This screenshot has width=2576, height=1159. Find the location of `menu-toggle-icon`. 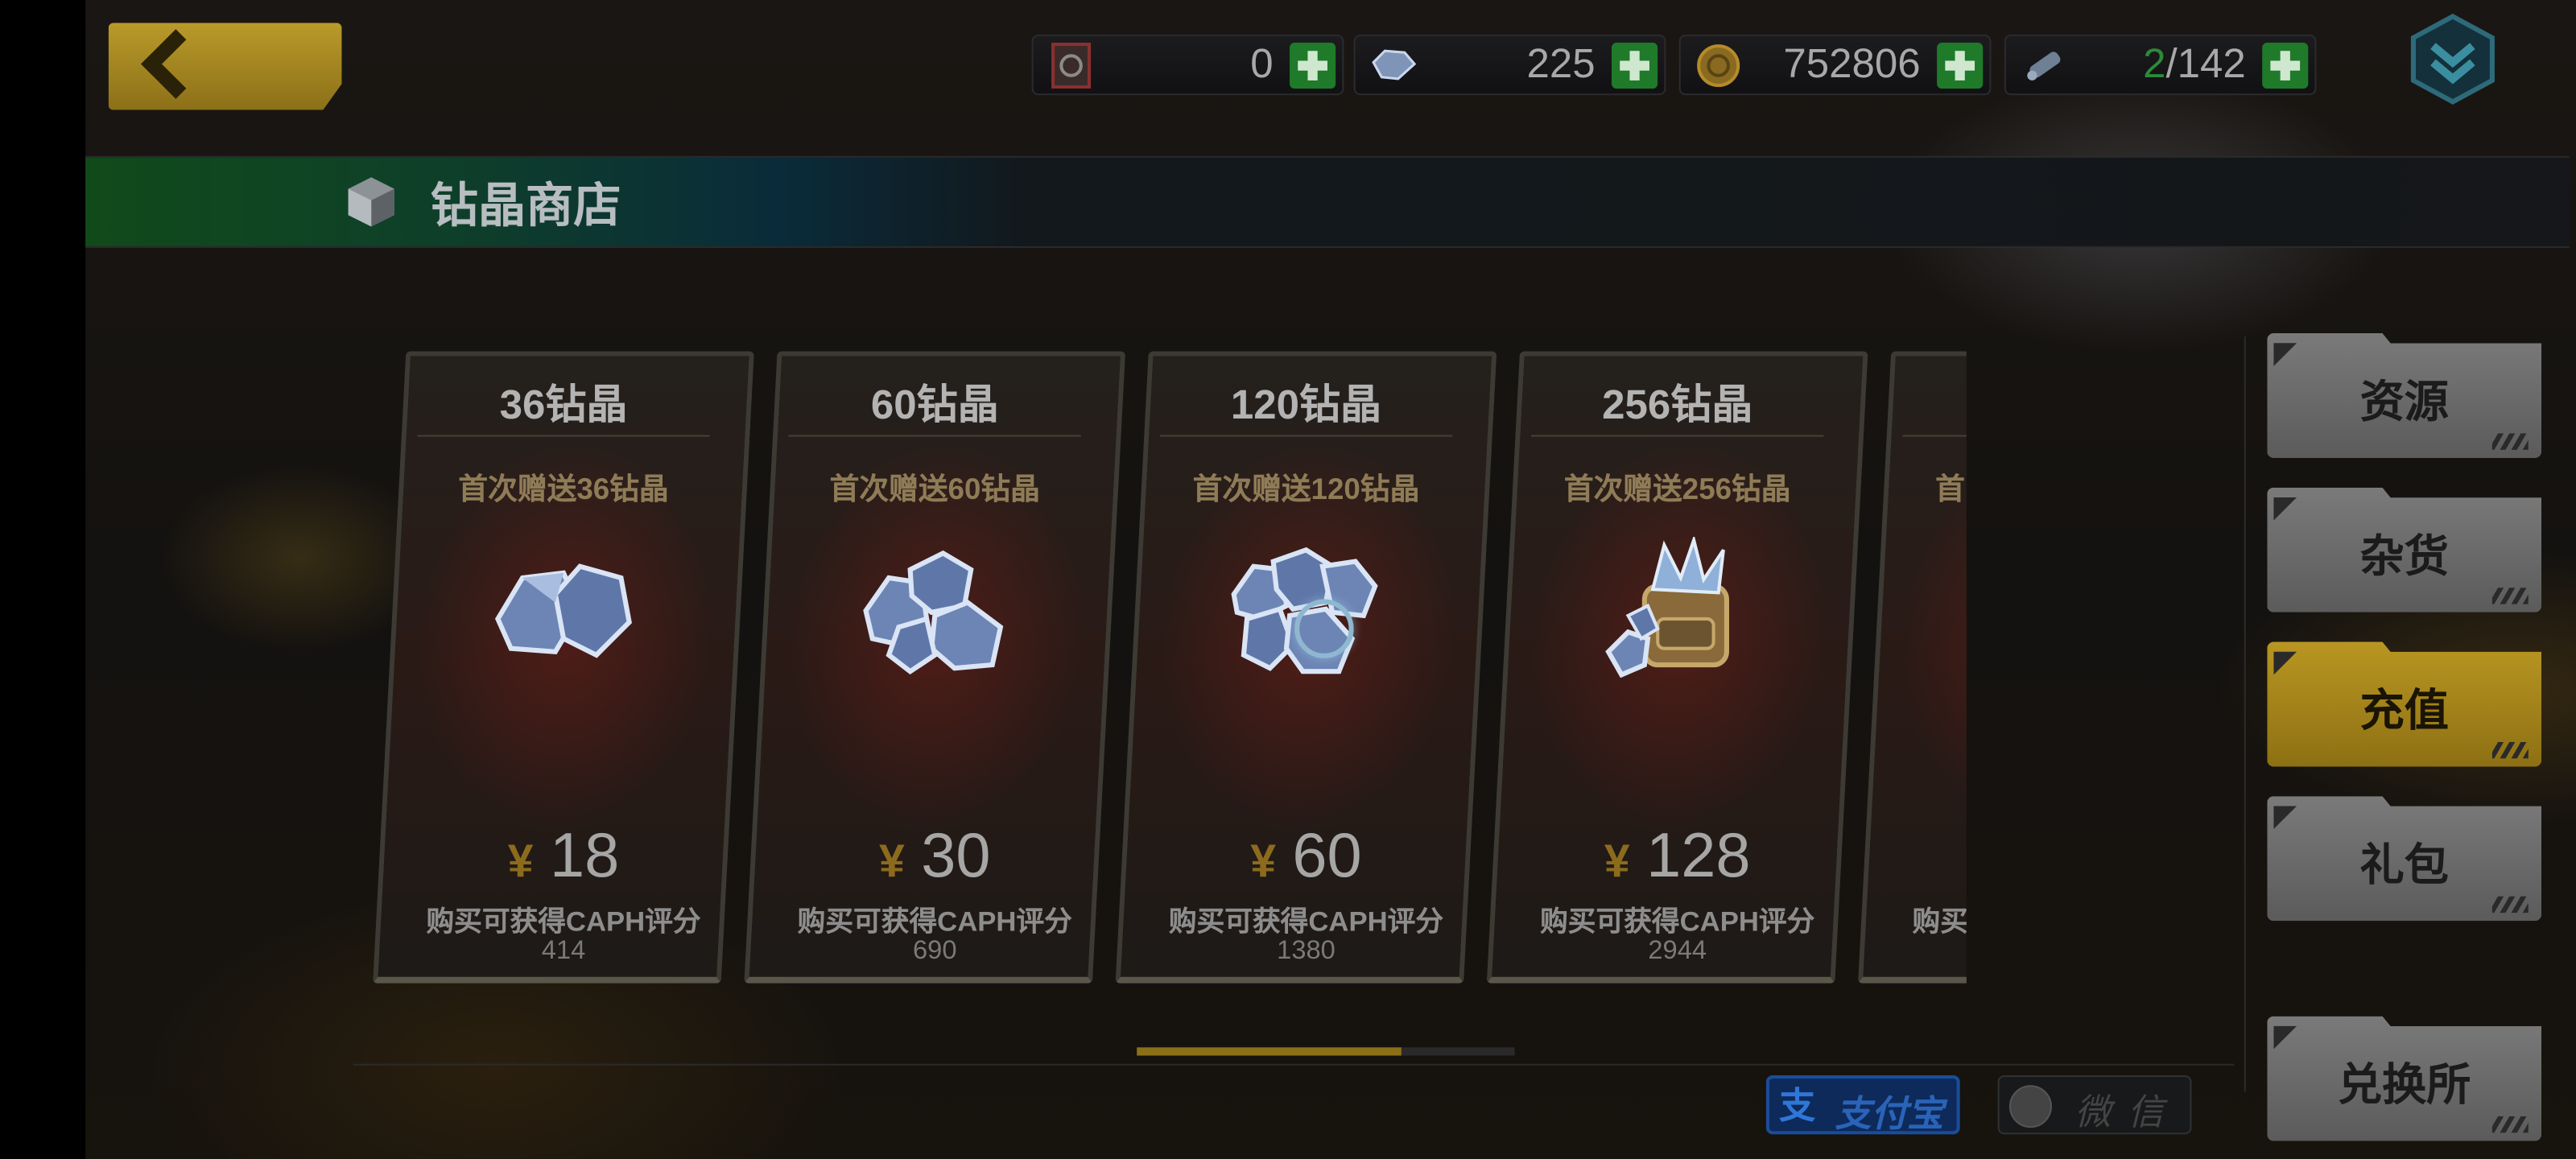

menu-toggle-icon is located at coordinates (2453, 59).